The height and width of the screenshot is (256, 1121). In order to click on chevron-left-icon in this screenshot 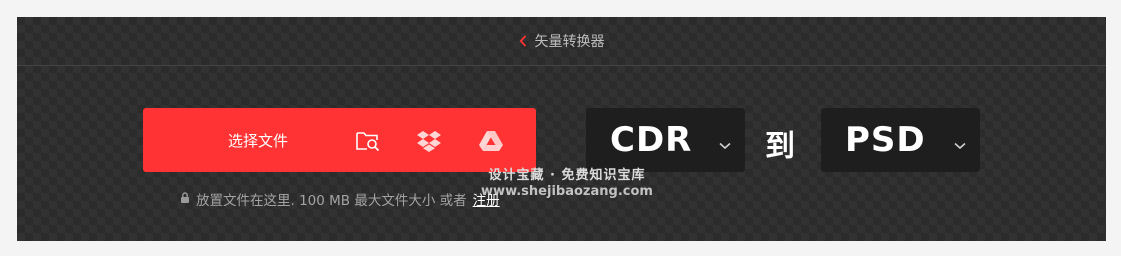, I will do `click(523, 41)`.